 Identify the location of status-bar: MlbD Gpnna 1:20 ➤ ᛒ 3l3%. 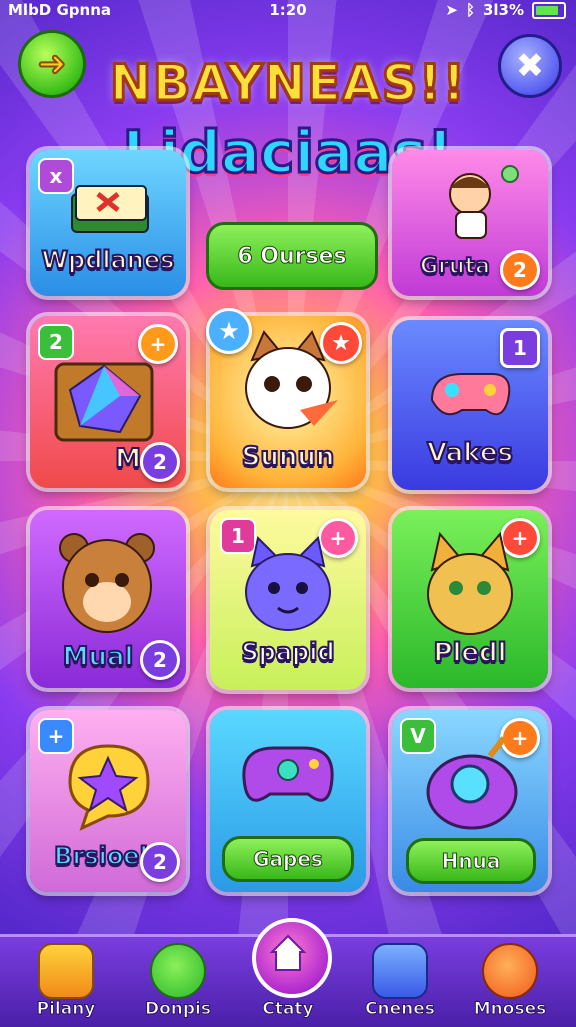
(288, 11).